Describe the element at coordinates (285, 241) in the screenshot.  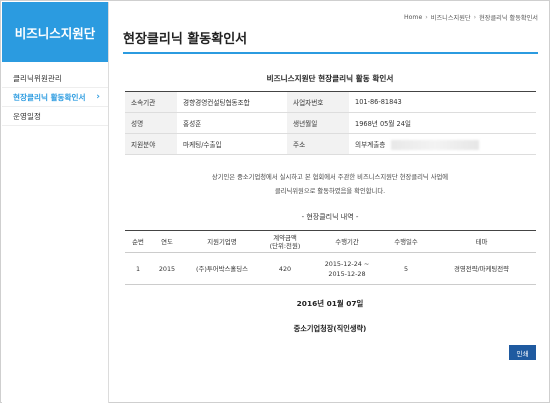
I see `column-header-amount: 계약금액 (단위:천원)` at that location.